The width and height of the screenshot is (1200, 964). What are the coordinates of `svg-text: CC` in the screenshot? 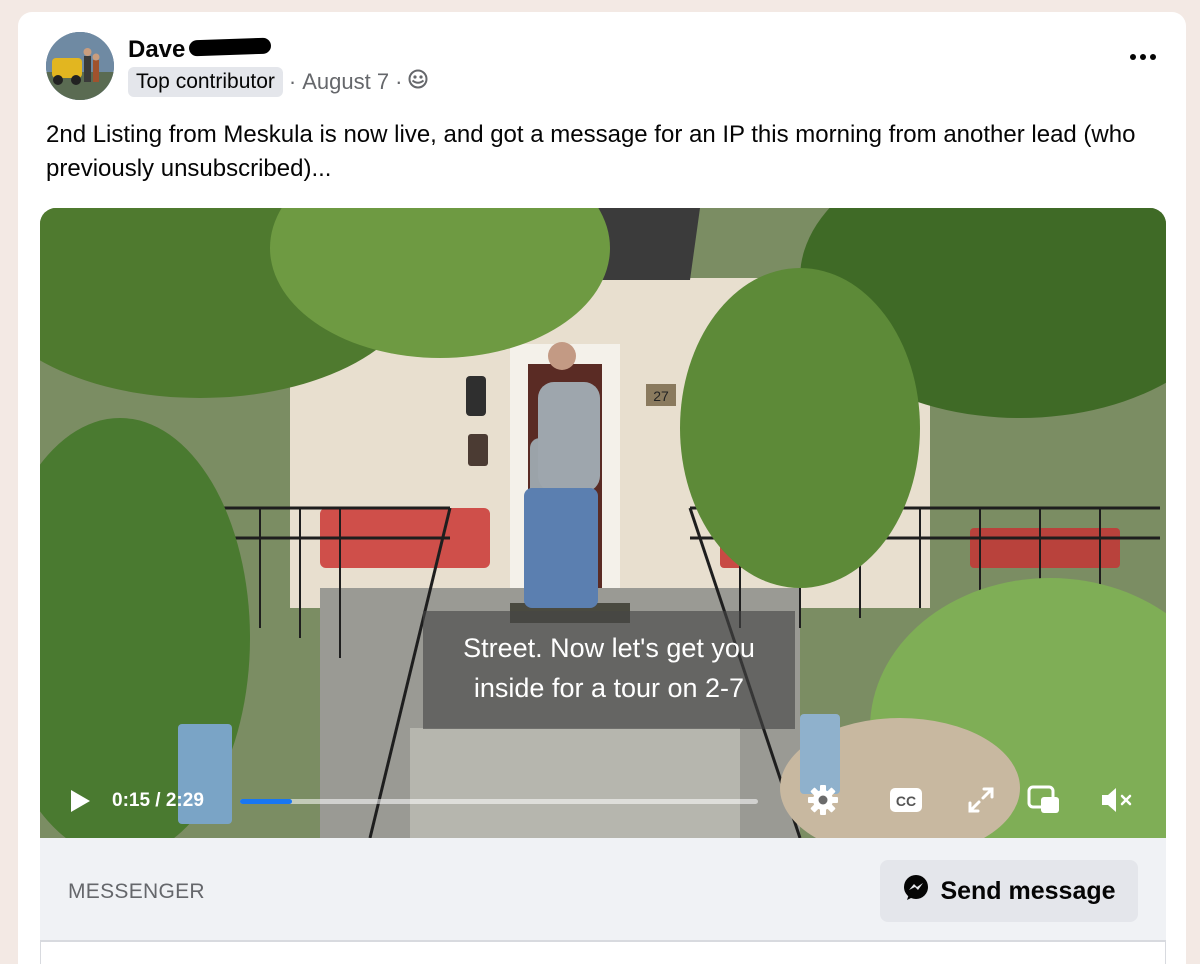 It's located at (906, 801).